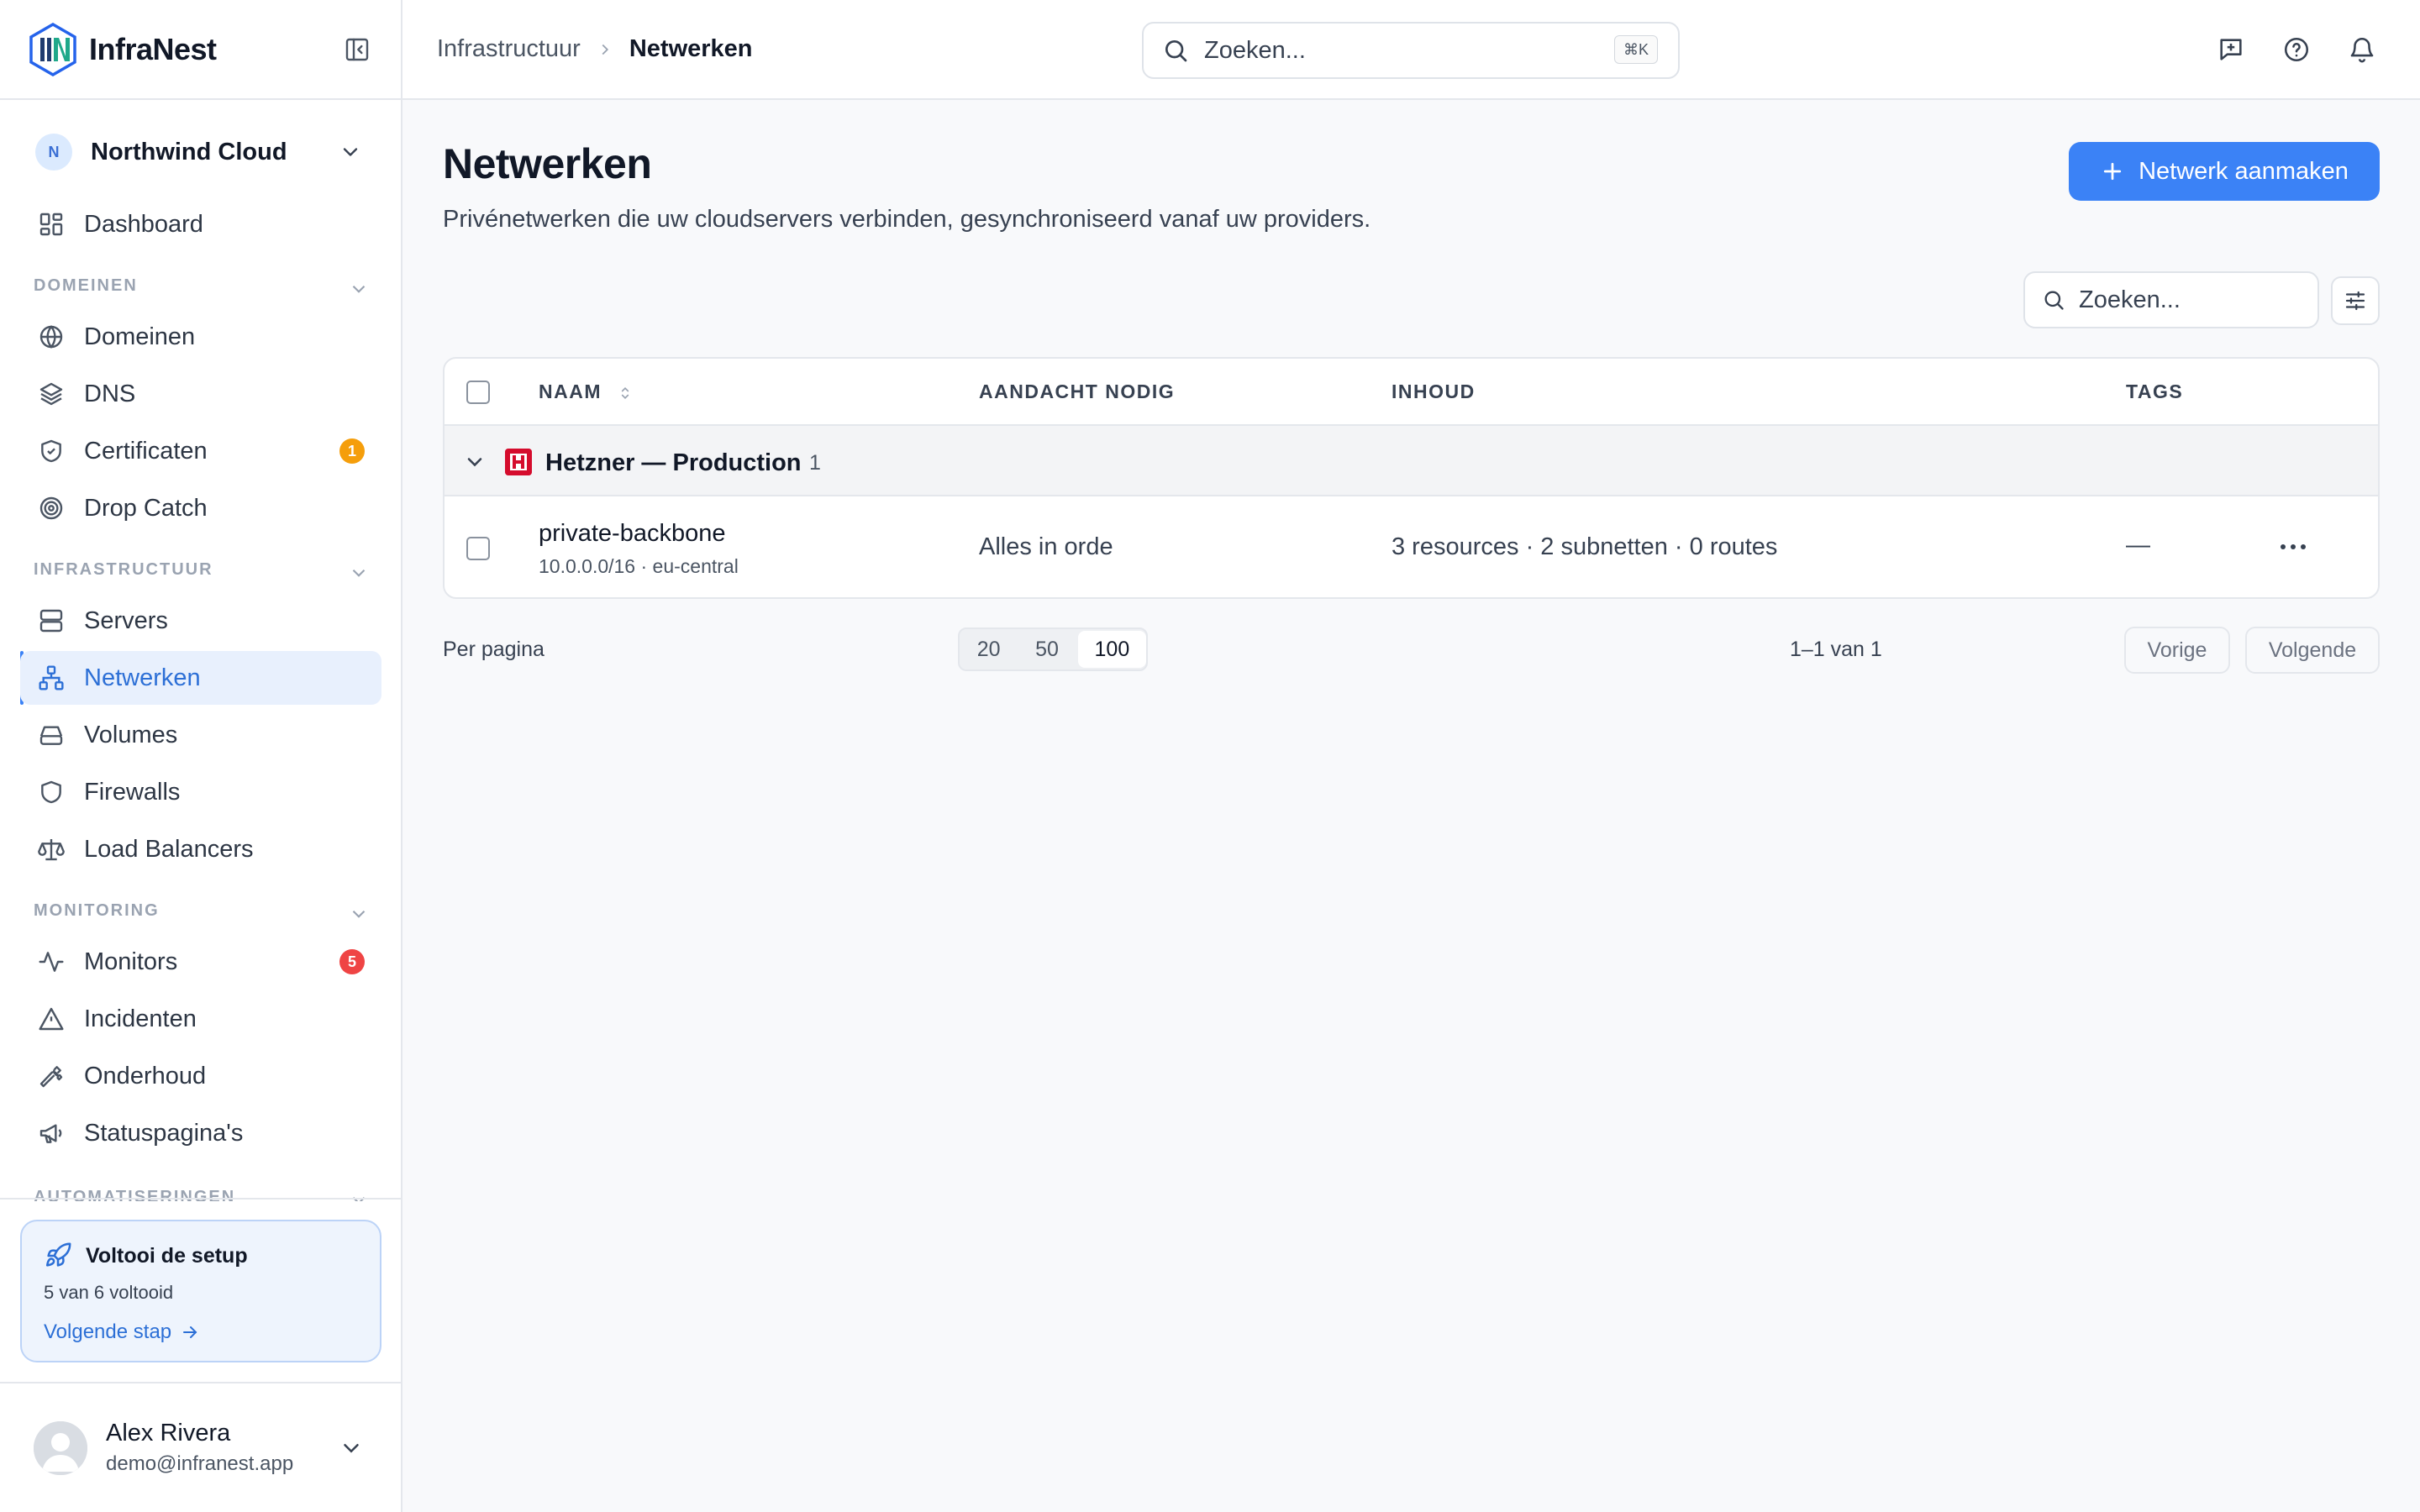 The width and height of the screenshot is (2420, 1512). What do you see at coordinates (1434, 391) in the screenshot?
I see `column-header-inhoud: INHOUD` at bounding box center [1434, 391].